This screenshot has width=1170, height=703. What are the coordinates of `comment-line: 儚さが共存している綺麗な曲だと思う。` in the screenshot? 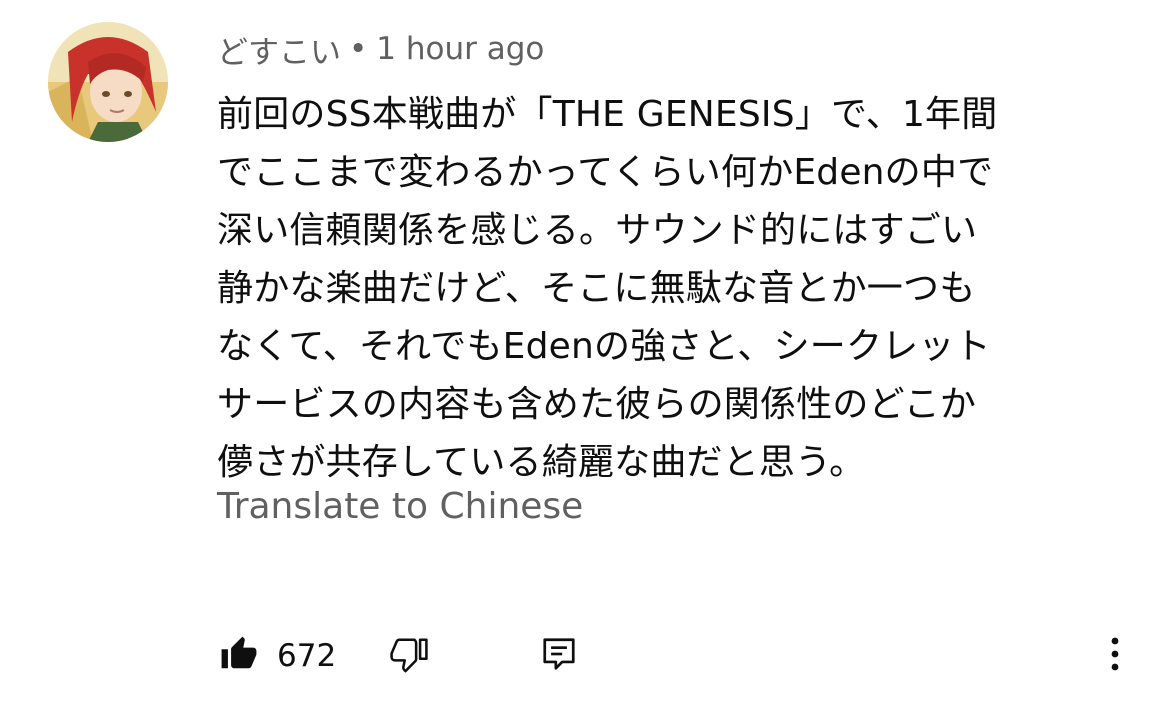 It's located at (541, 462).